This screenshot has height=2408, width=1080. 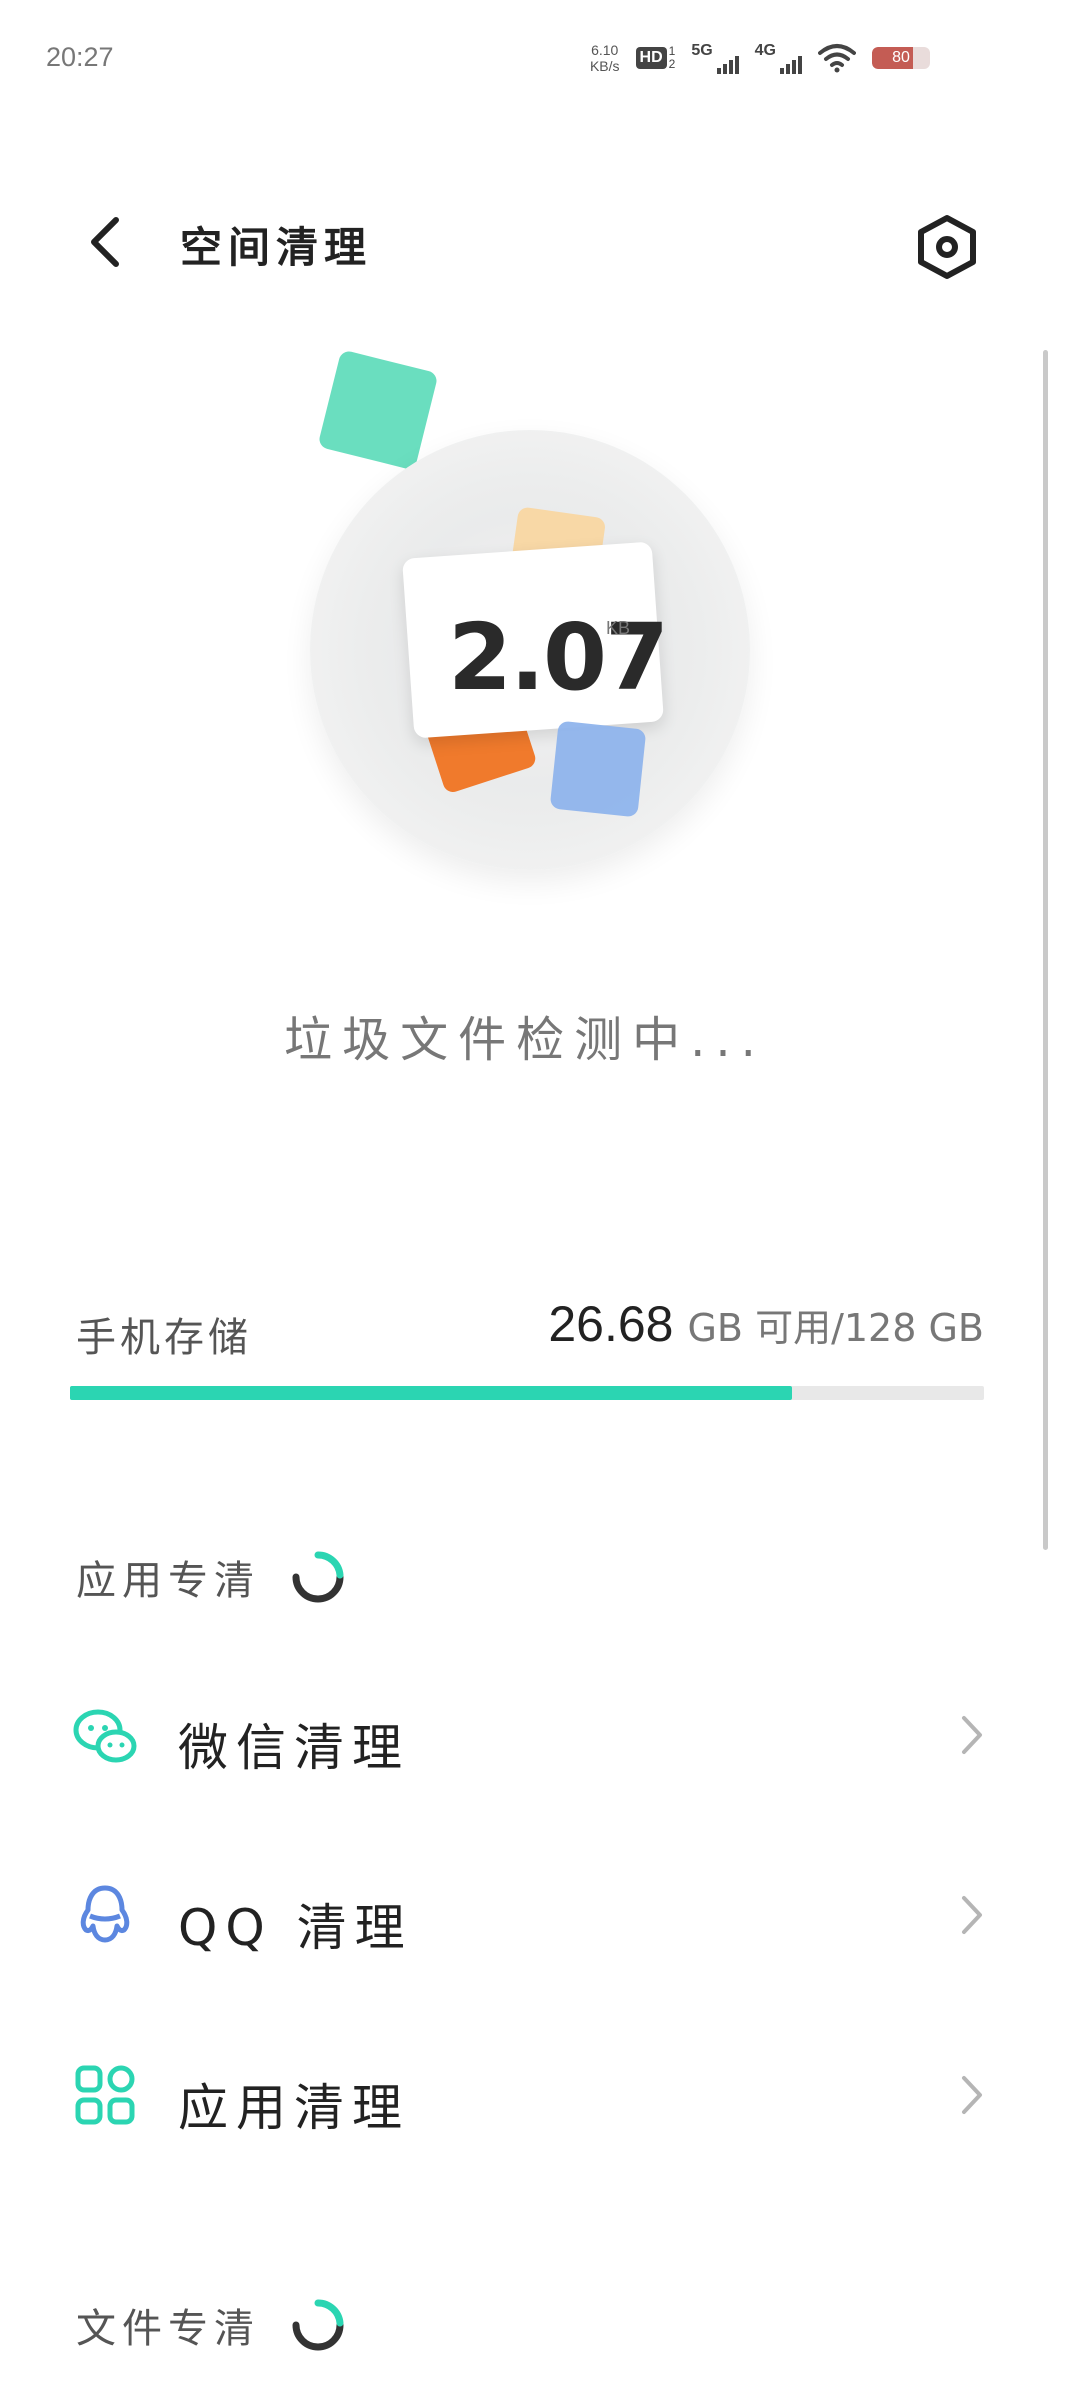 I want to click on scan-illustration: 2.07 KB, so click(x=540, y=620).